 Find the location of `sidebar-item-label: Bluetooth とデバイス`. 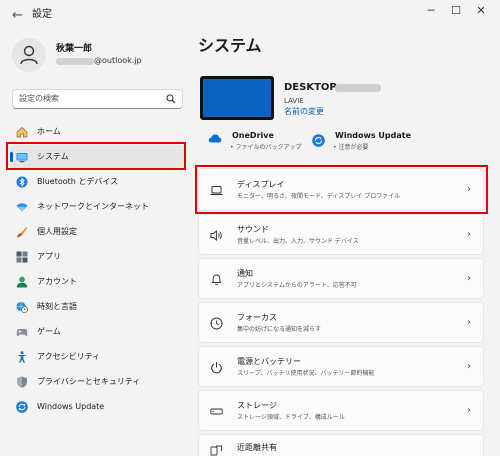

sidebar-item-label: Bluetooth とデバイス is located at coordinates (78, 181).